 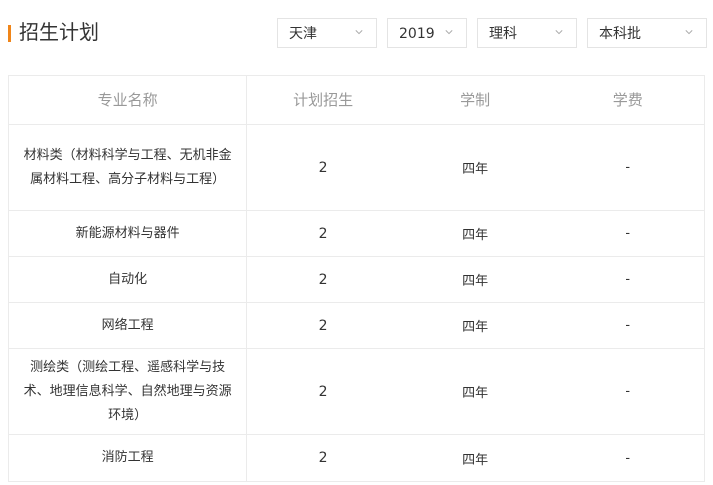 I want to click on year-select: 2019, so click(x=427, y=33).